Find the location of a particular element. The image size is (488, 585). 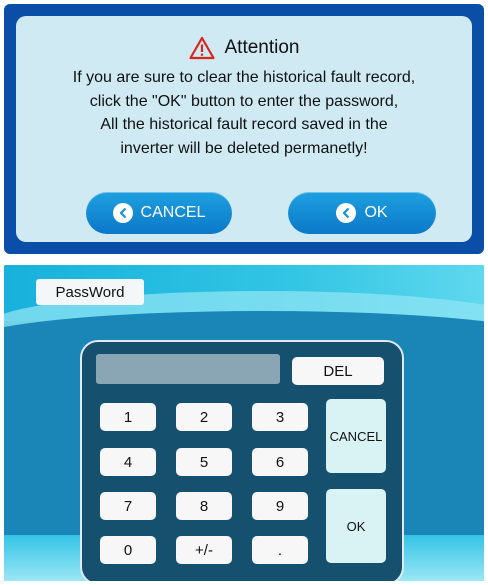

key-plus-minus: +/- is located at coordinates (204, 550).